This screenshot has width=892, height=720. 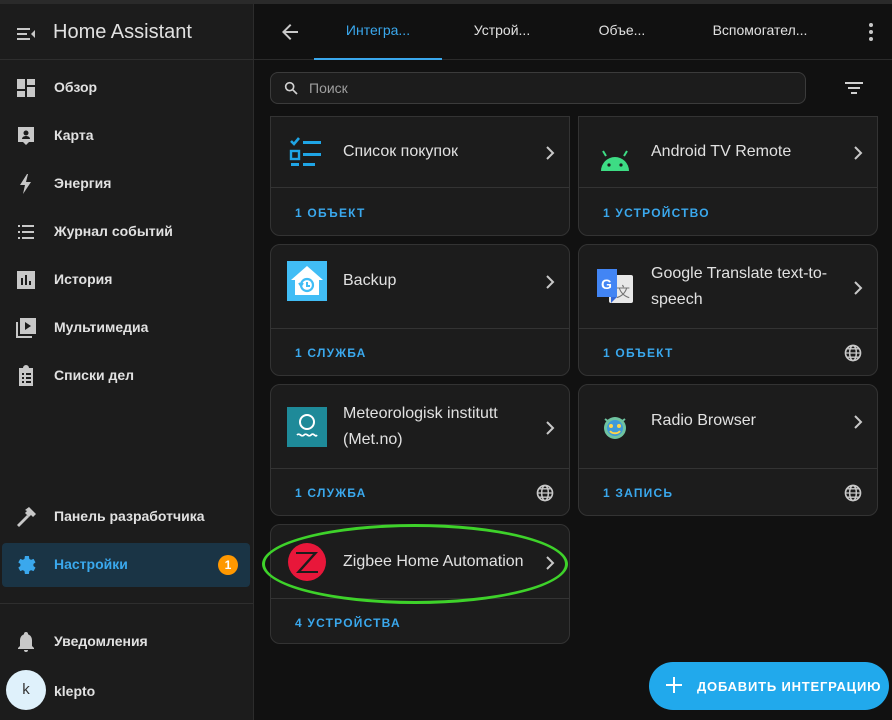 What do you see at coordinates (420, 584) in the screenshot?
I see `integration-card-zigbee: Zigbee Home Automation 4 УСТРОЙСТВА` at bounding box center [420, 584].